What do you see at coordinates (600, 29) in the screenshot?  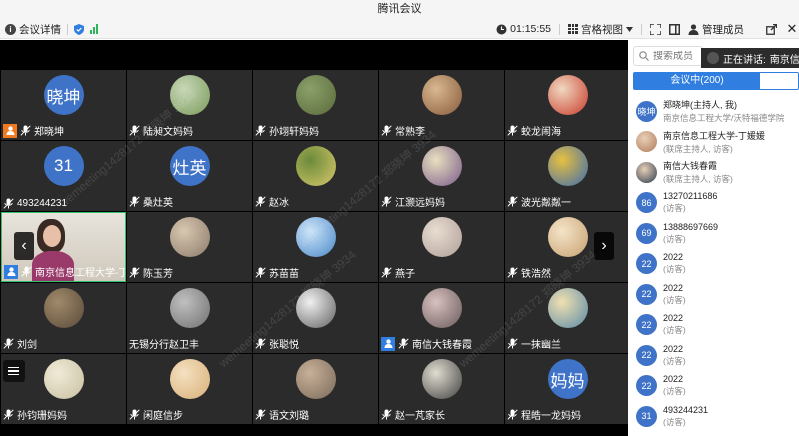 I see `view-mode-dropdown: 宫格视图` at bounding box center [600, 29].